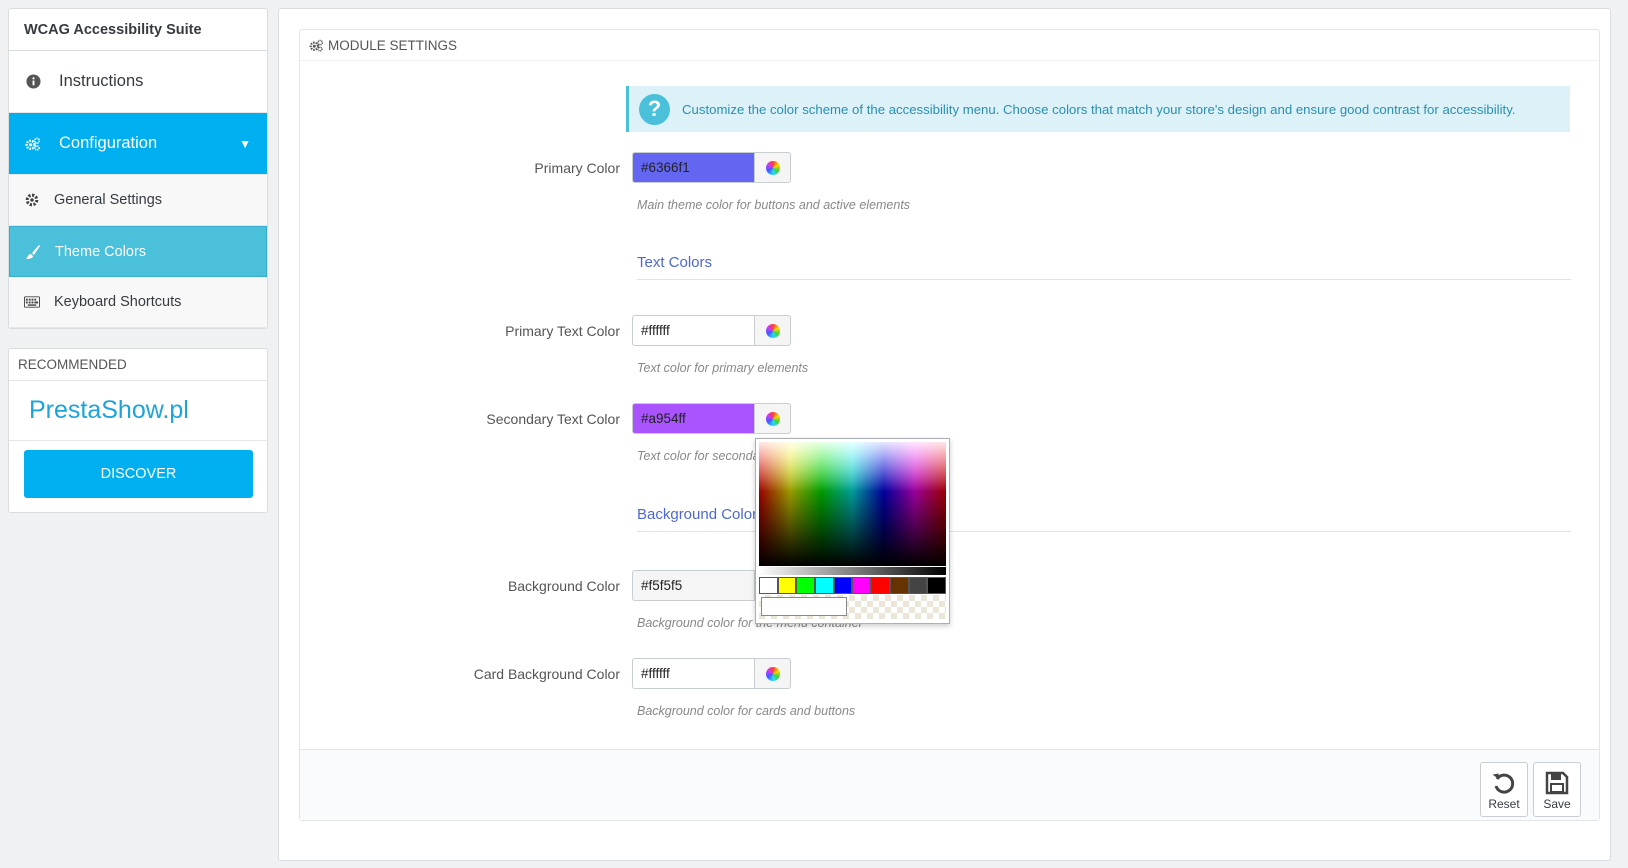 This screenshot has height=868, width=1628. I want to click on floppy-disk-icon, so click(1557, 783).